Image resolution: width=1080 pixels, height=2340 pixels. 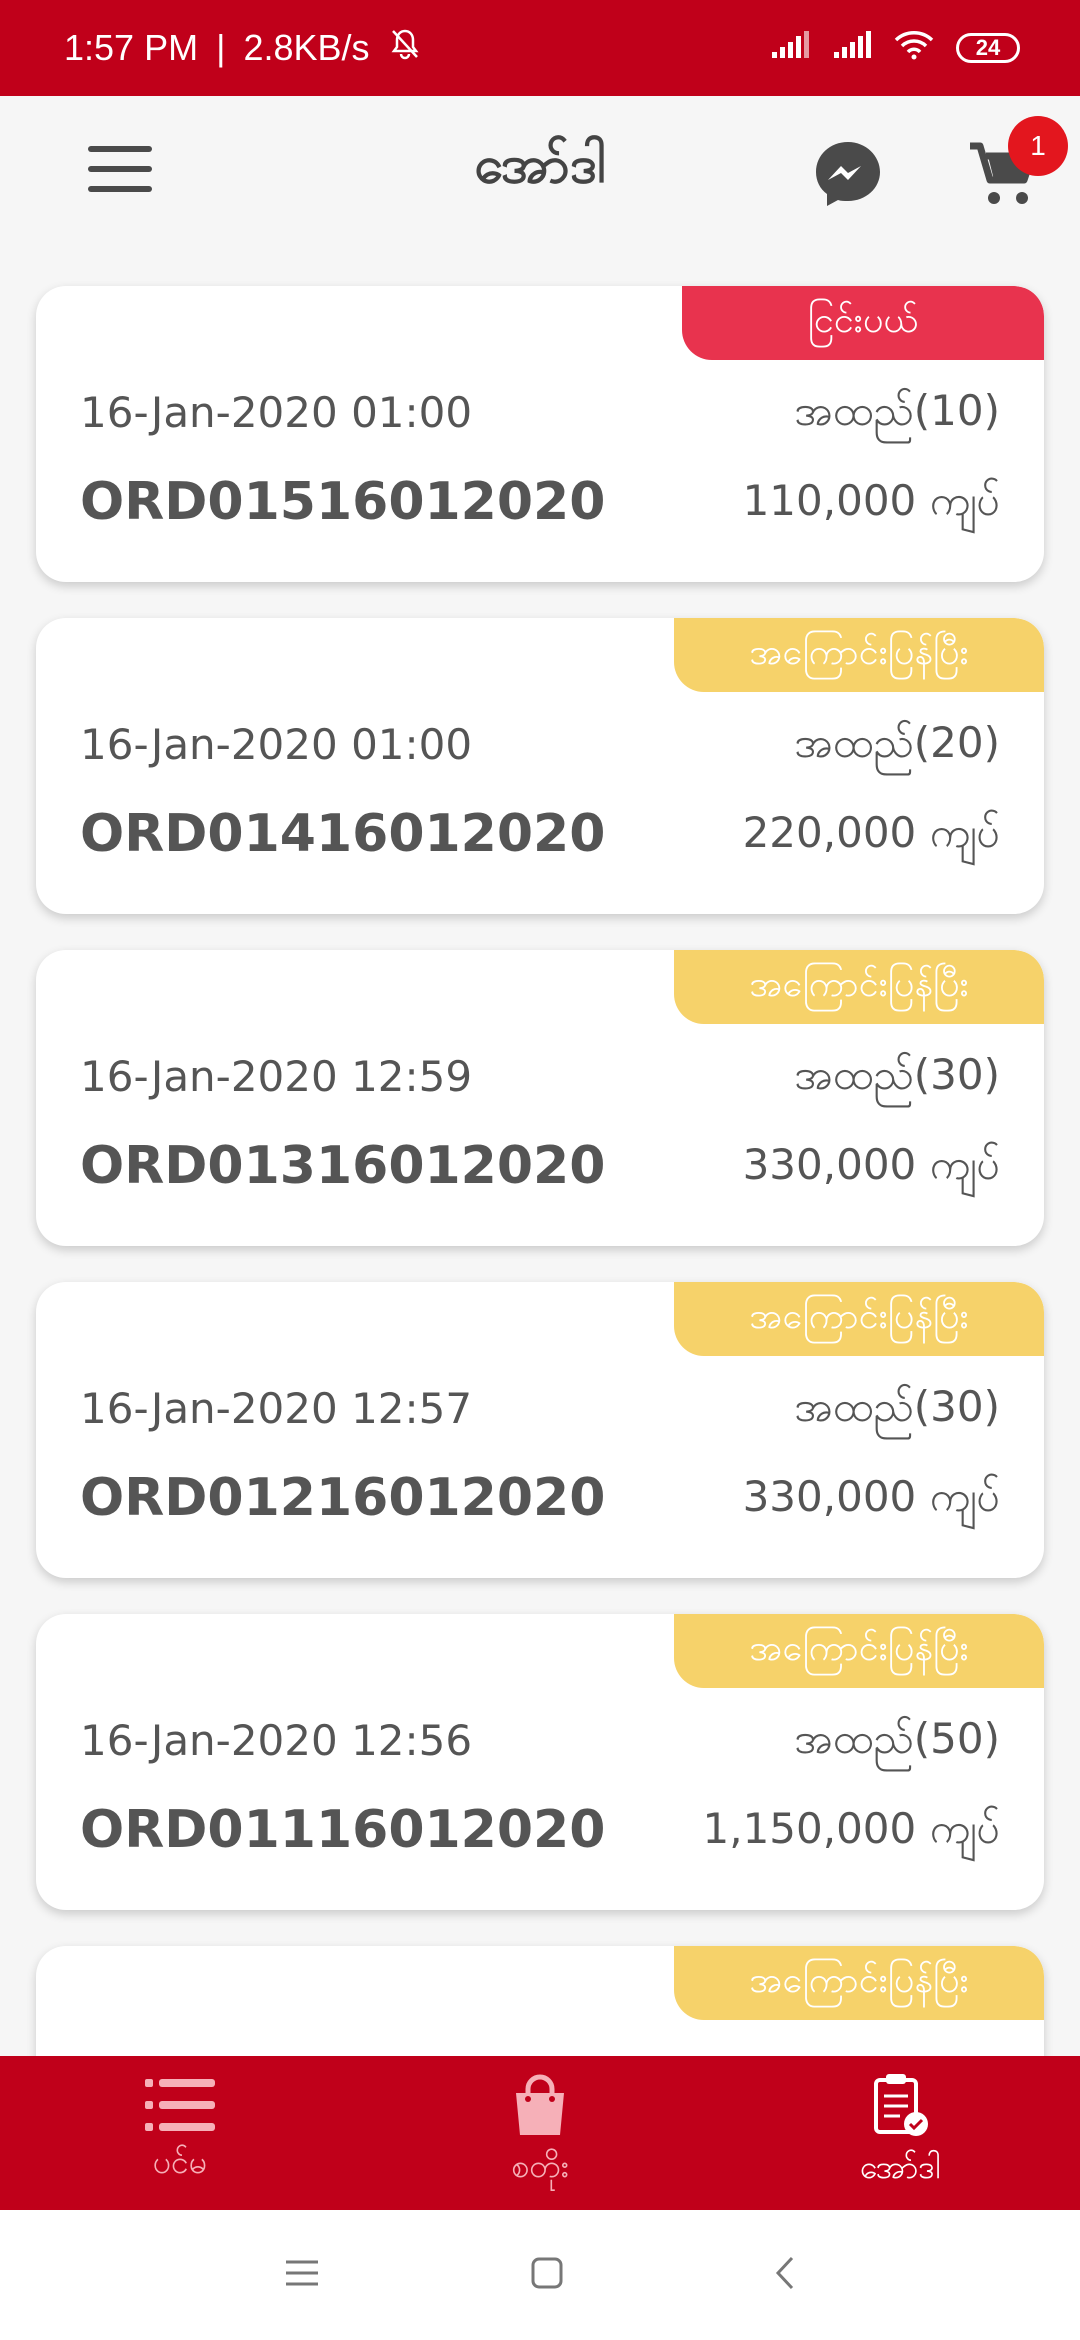 I want to click on order-code: ORD01416012020, so click(x=343, y=834).